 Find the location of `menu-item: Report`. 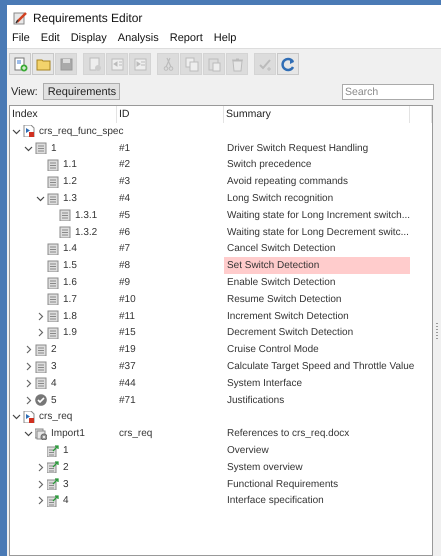

menu-item: Report is located at coordinates (186, 38).